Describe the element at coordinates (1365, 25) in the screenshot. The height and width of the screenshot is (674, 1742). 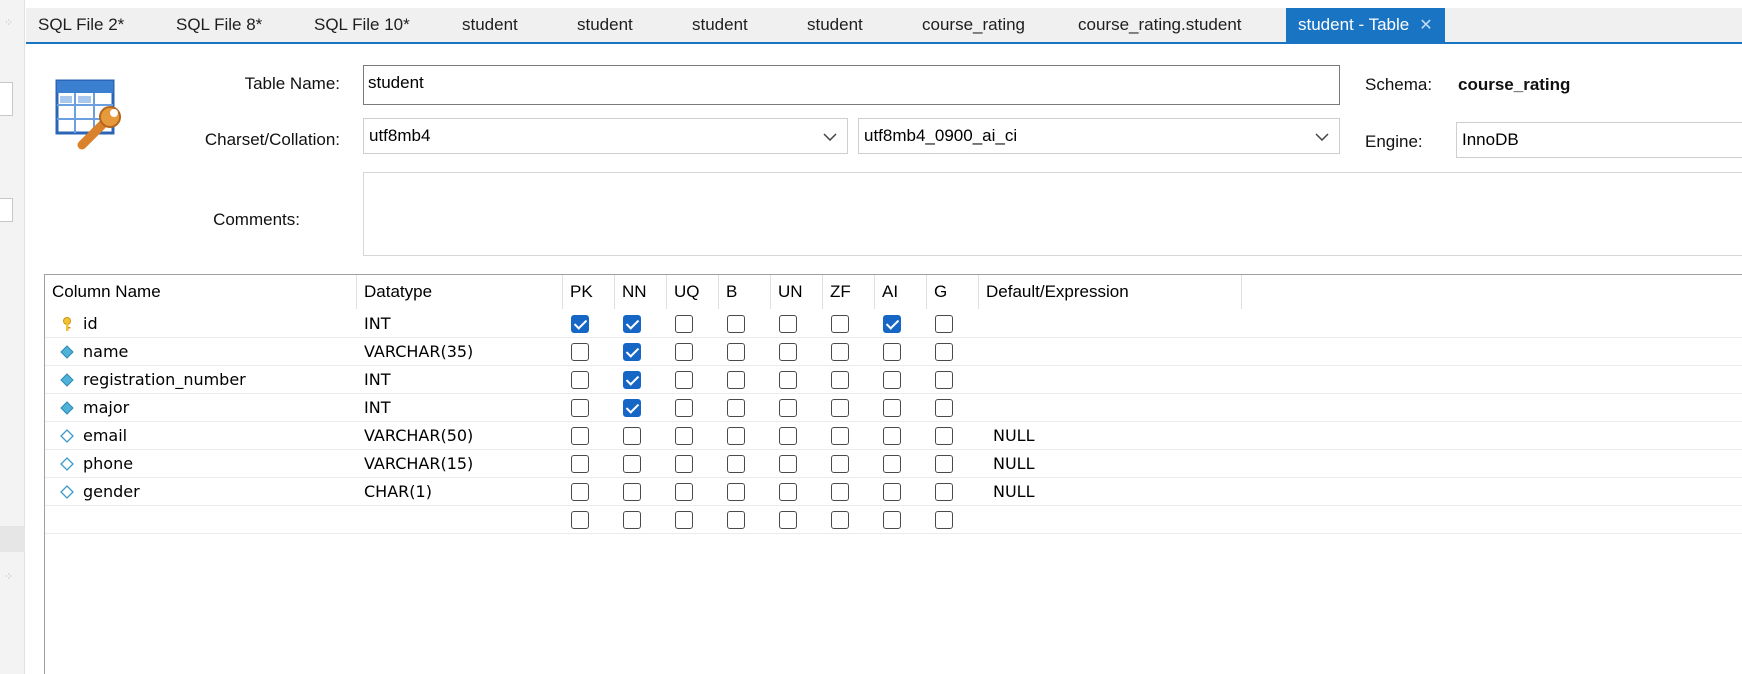
I see `tab-student-table: student - Table ✕` at that location.